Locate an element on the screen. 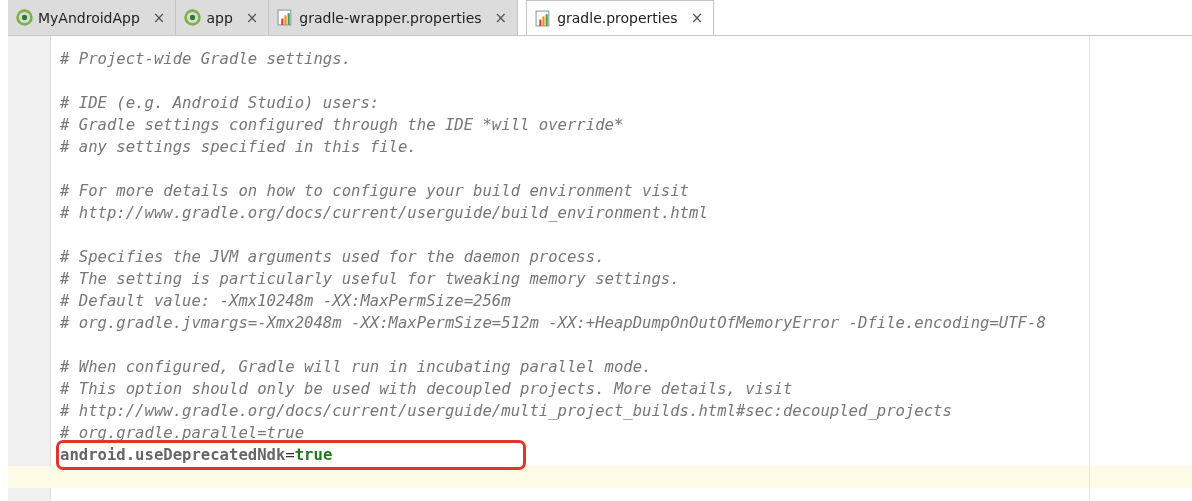 The width and height of the screenshot is (1192, 501). code-comment: # This option should only be used with decoupled projects. More details, visit is located at coordinates (426, 389).